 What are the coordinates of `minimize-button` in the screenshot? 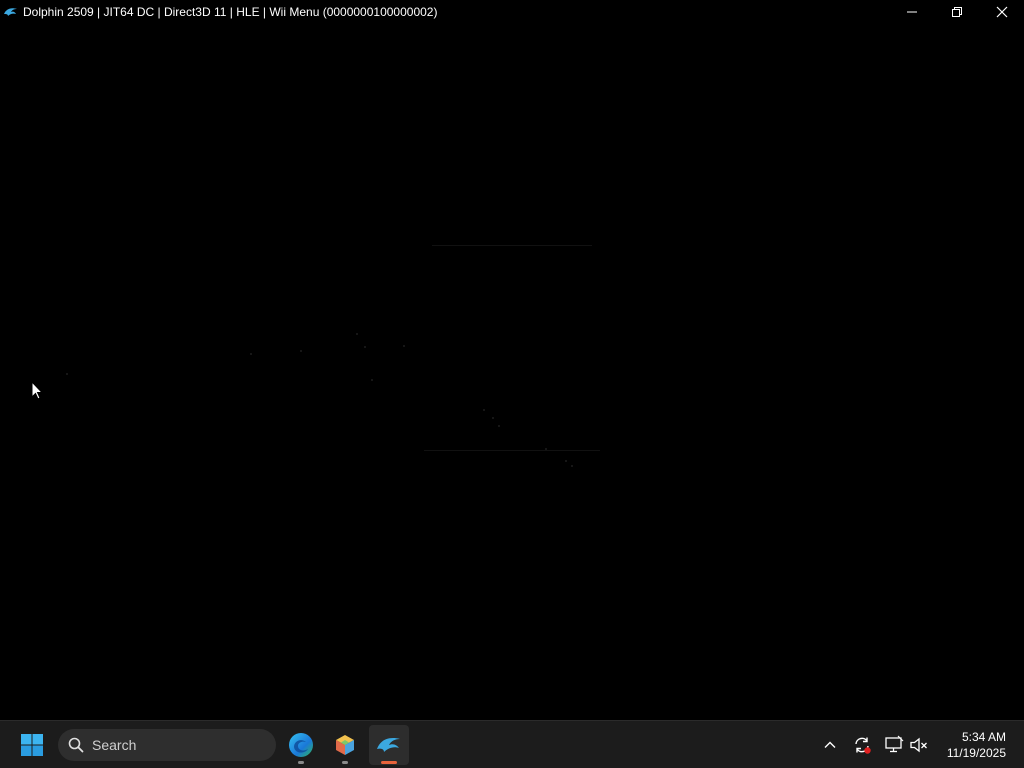 It's located at (911, 11).